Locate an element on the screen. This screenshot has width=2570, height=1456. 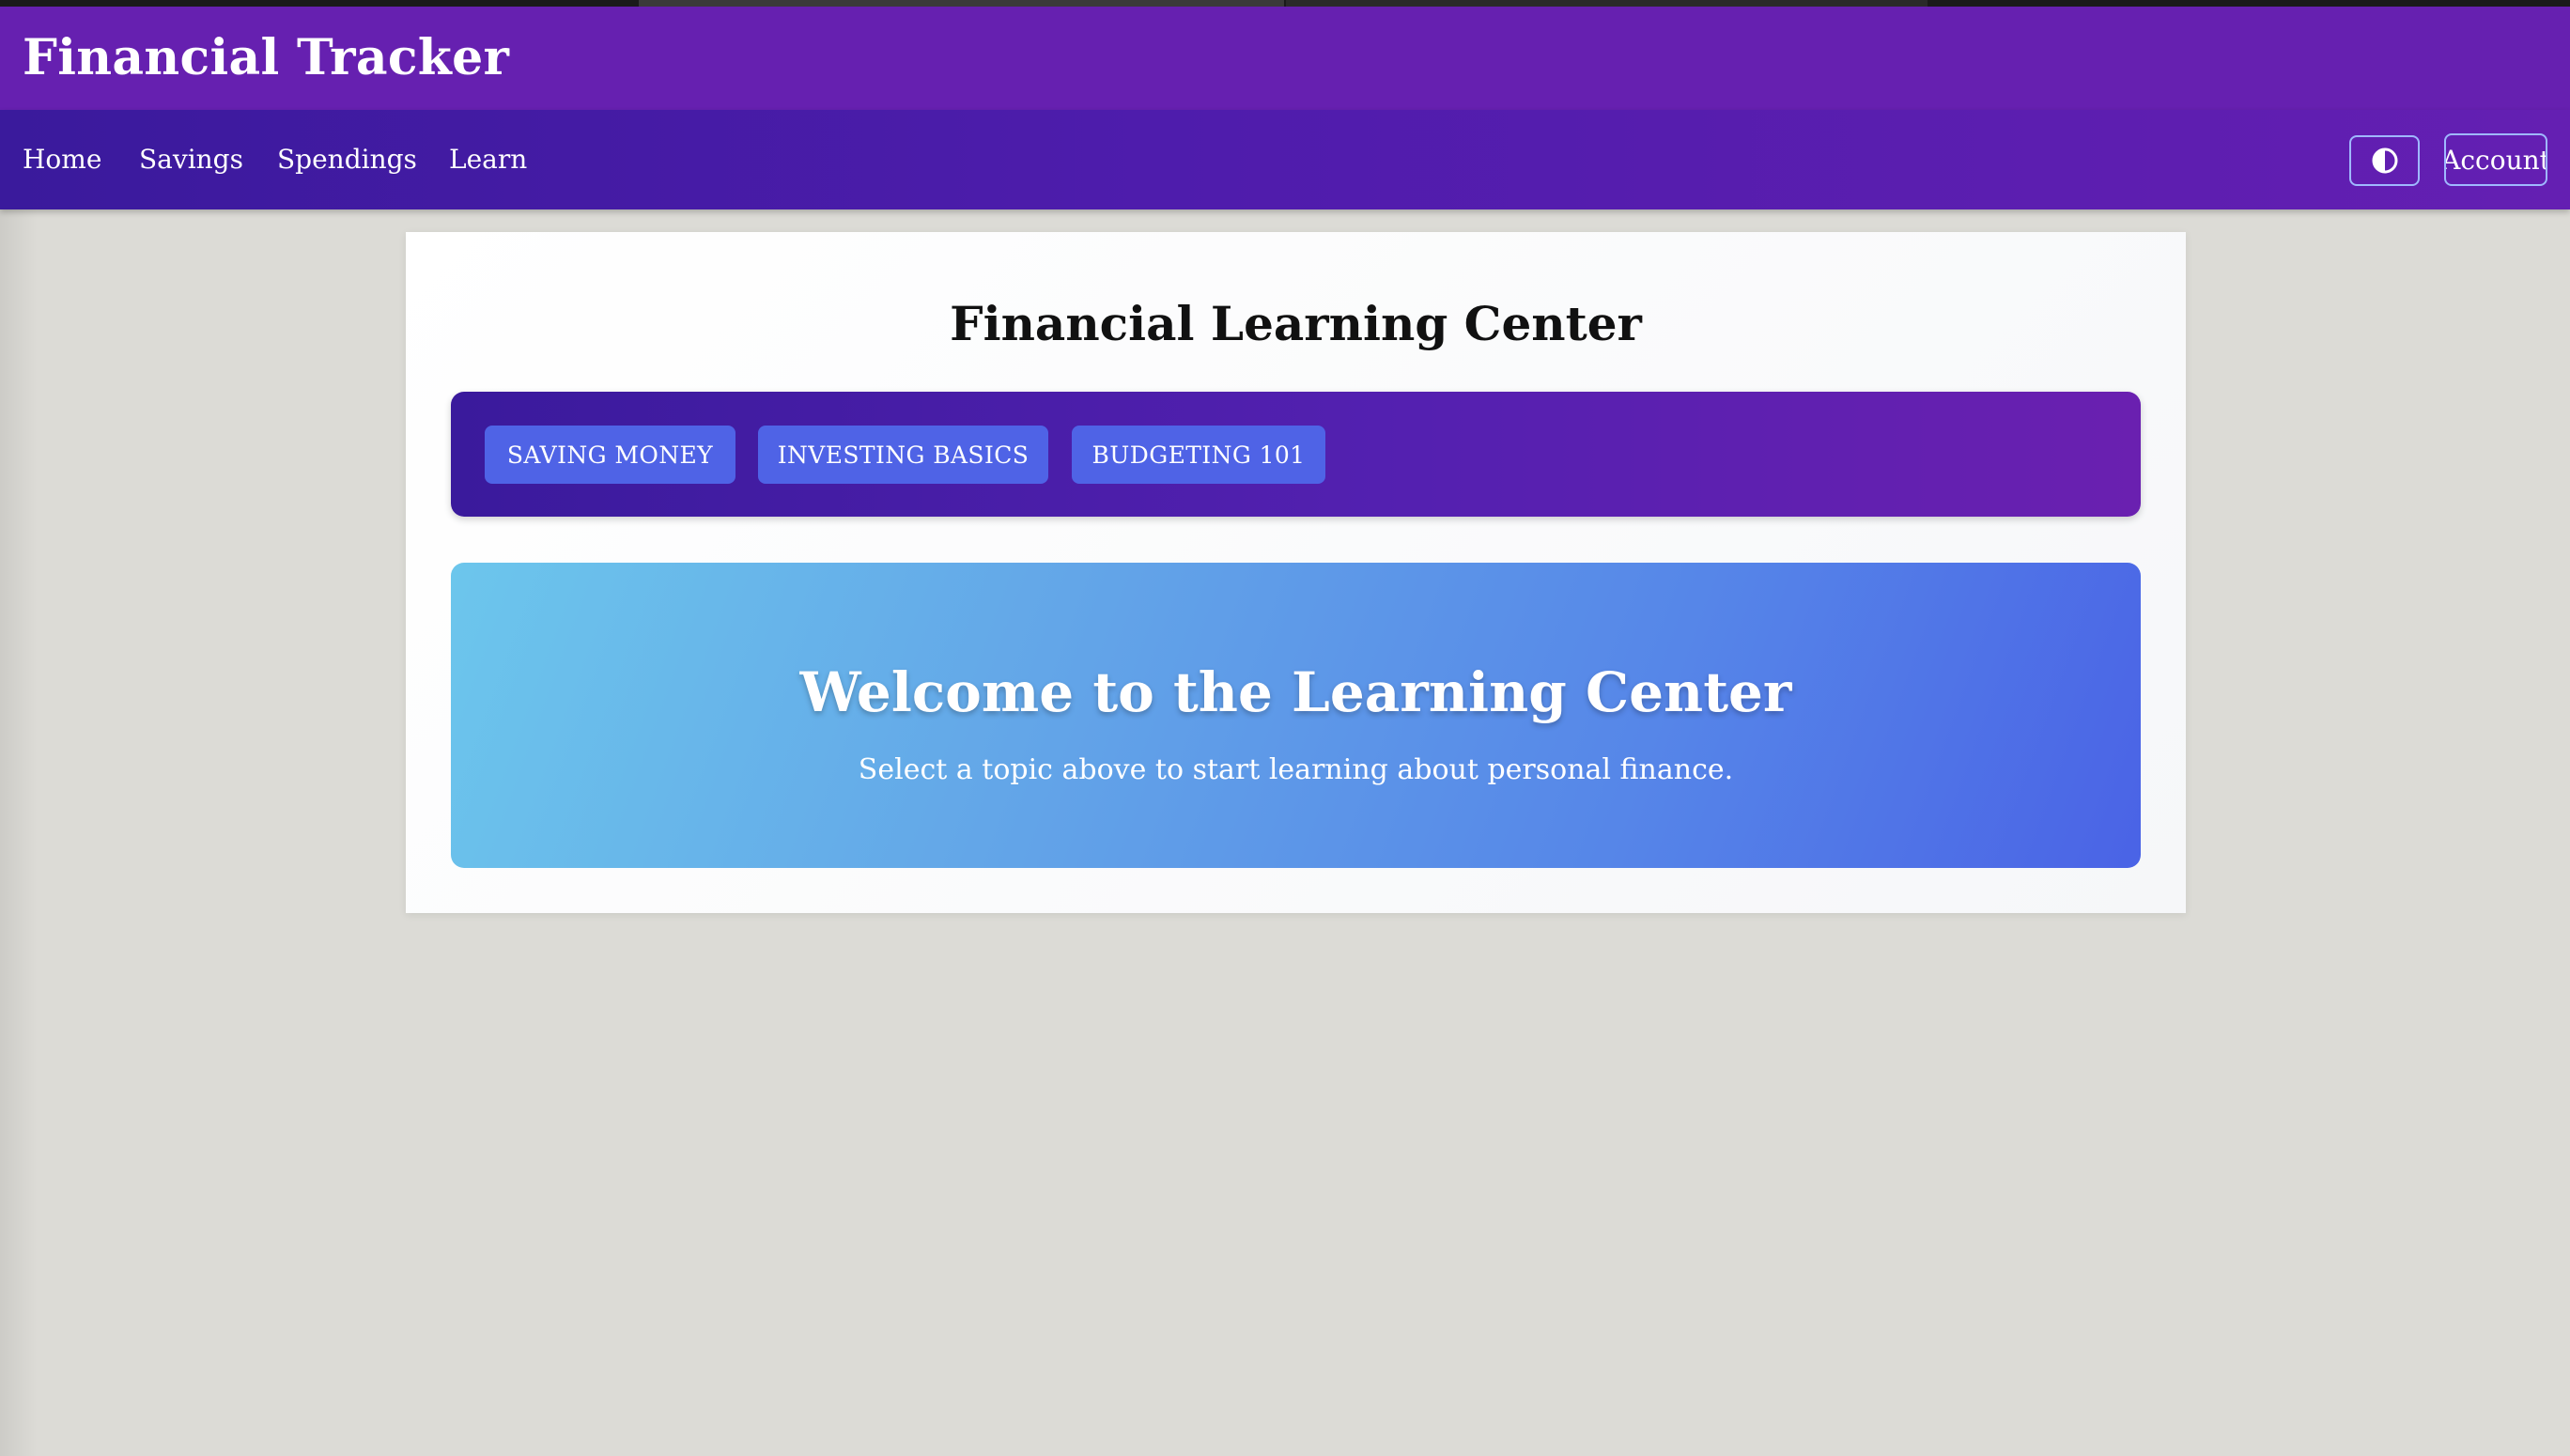
theme-toggle-button is located at coordinates (2384, 160).